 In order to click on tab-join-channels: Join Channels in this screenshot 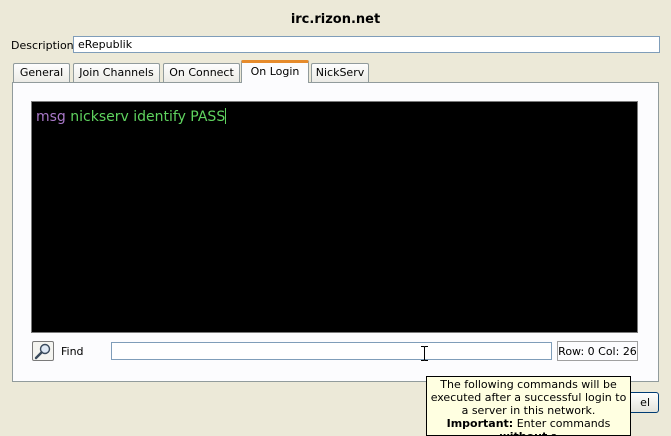, I will do `click(116, 72)`.